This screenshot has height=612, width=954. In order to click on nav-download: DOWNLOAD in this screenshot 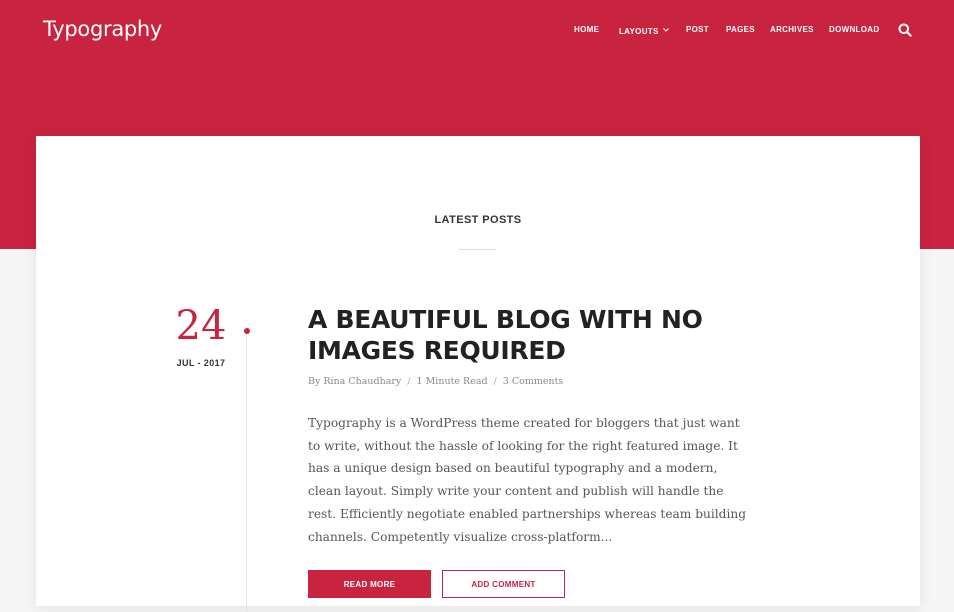, I will do `click(854, 29)`.